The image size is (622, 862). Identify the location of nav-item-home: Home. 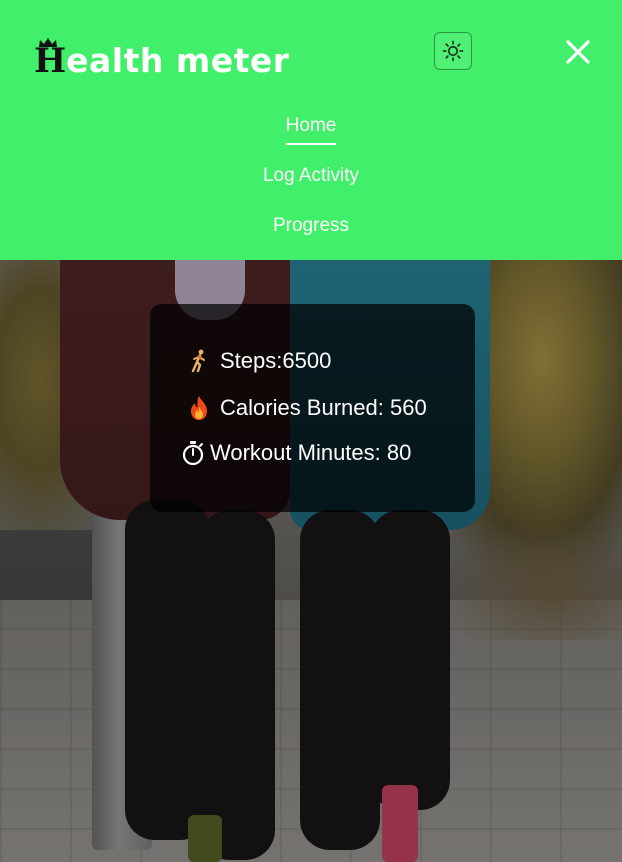
(311, 137).